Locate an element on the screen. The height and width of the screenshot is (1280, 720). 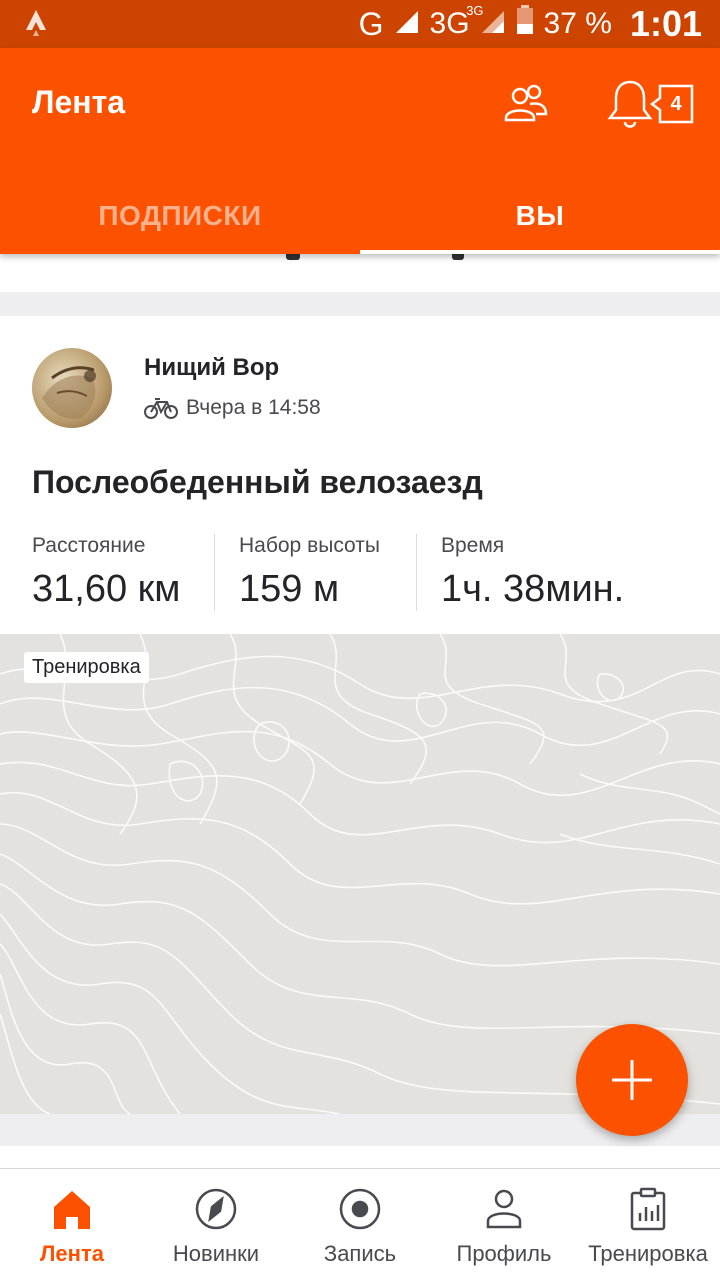
tab-you: ВЫ is located at coordinates (540, 216).